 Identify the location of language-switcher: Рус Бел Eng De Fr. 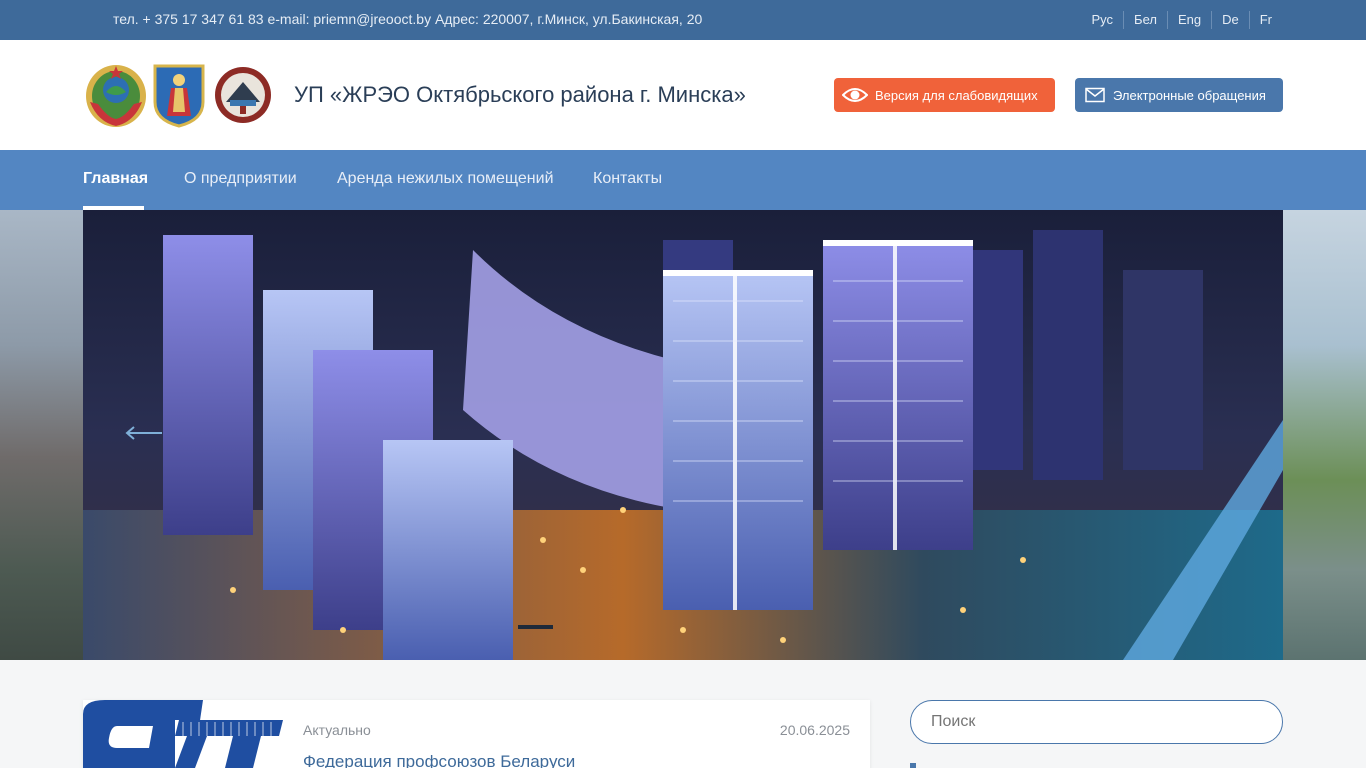
(1182, 20).